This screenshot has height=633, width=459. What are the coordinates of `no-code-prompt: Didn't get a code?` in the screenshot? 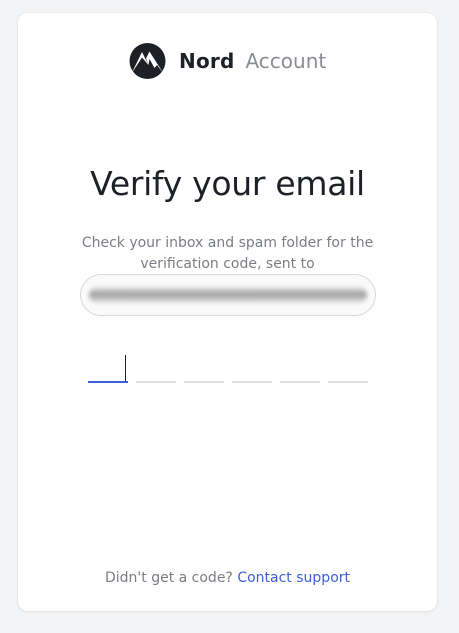 It's located at (168, 578).